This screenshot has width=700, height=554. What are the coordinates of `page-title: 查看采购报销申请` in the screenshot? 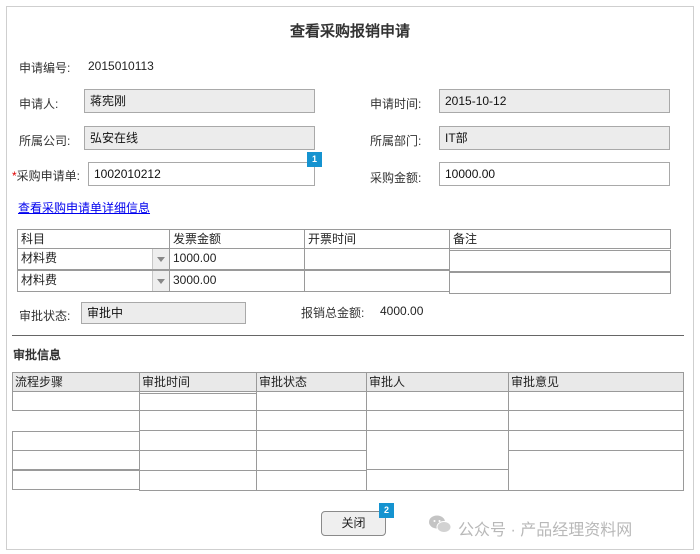 It's located at (349, 31).